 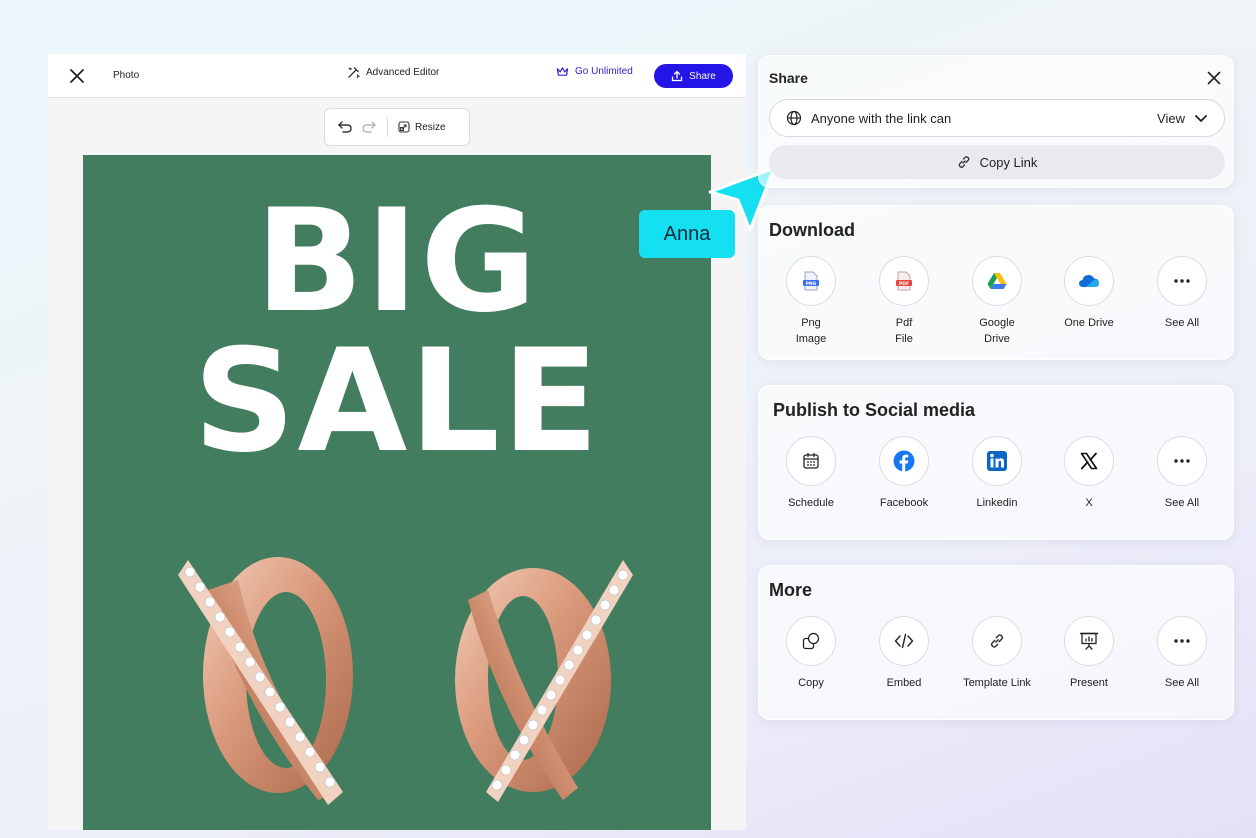 I want to click on share-button: Share, so click(x=693, y=76).